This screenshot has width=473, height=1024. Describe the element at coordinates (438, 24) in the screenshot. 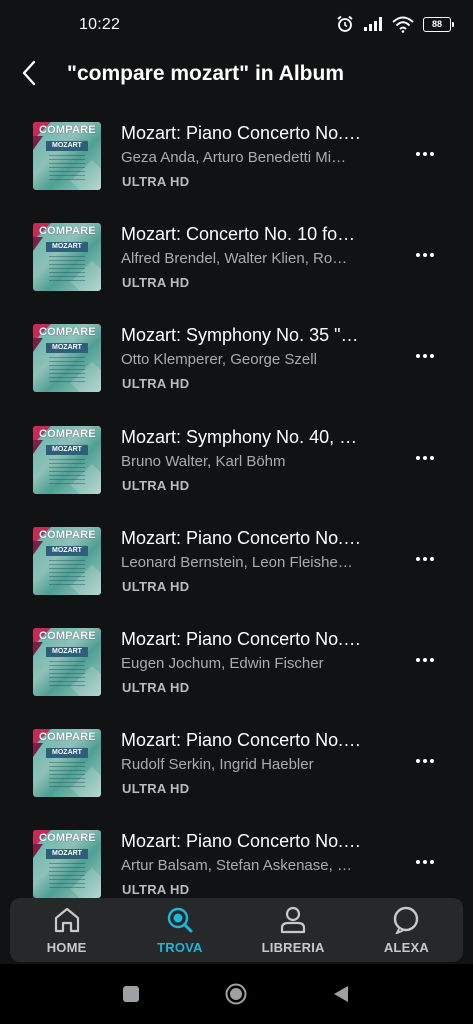

I see `battery-icon: 88` at that location.